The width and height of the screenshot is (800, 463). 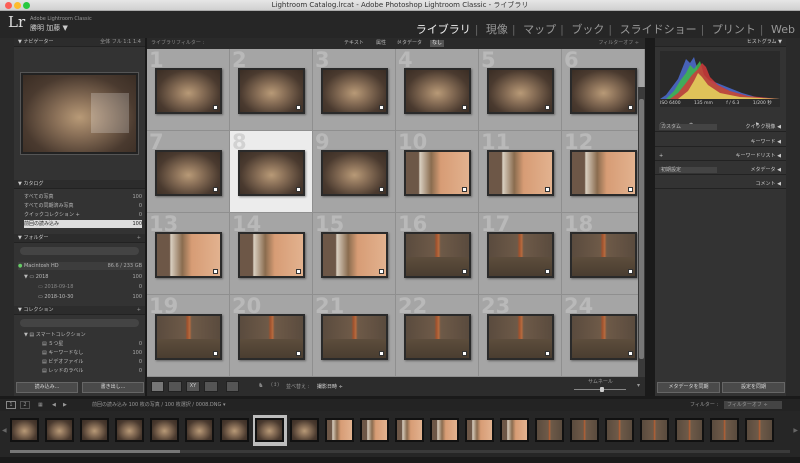 I want to click on metadata-preset: 初期設定, so click(x=688, y=170).